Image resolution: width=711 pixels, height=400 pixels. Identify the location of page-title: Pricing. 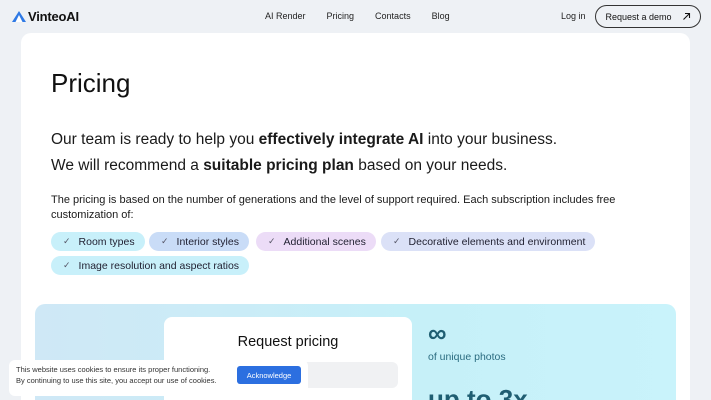
(91, 83).